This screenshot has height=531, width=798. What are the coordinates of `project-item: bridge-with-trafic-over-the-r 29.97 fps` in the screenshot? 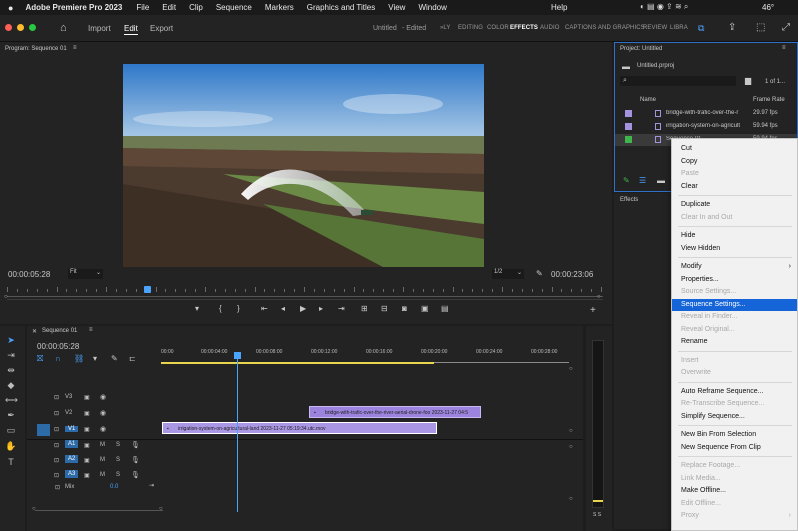 It's located at (706, 114).